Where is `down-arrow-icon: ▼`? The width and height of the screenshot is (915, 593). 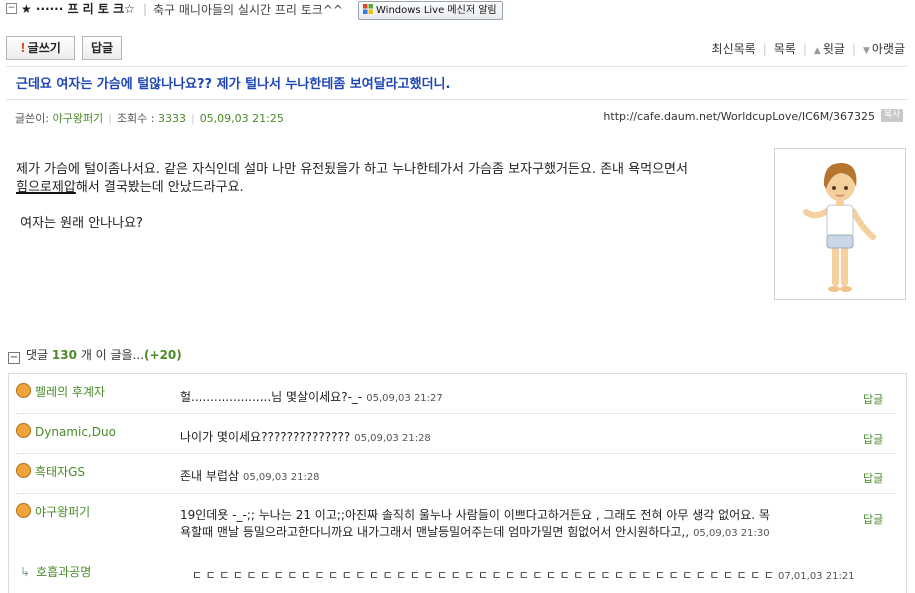
down-arrow-icon: ▼ is located at coordinates (866, 51).